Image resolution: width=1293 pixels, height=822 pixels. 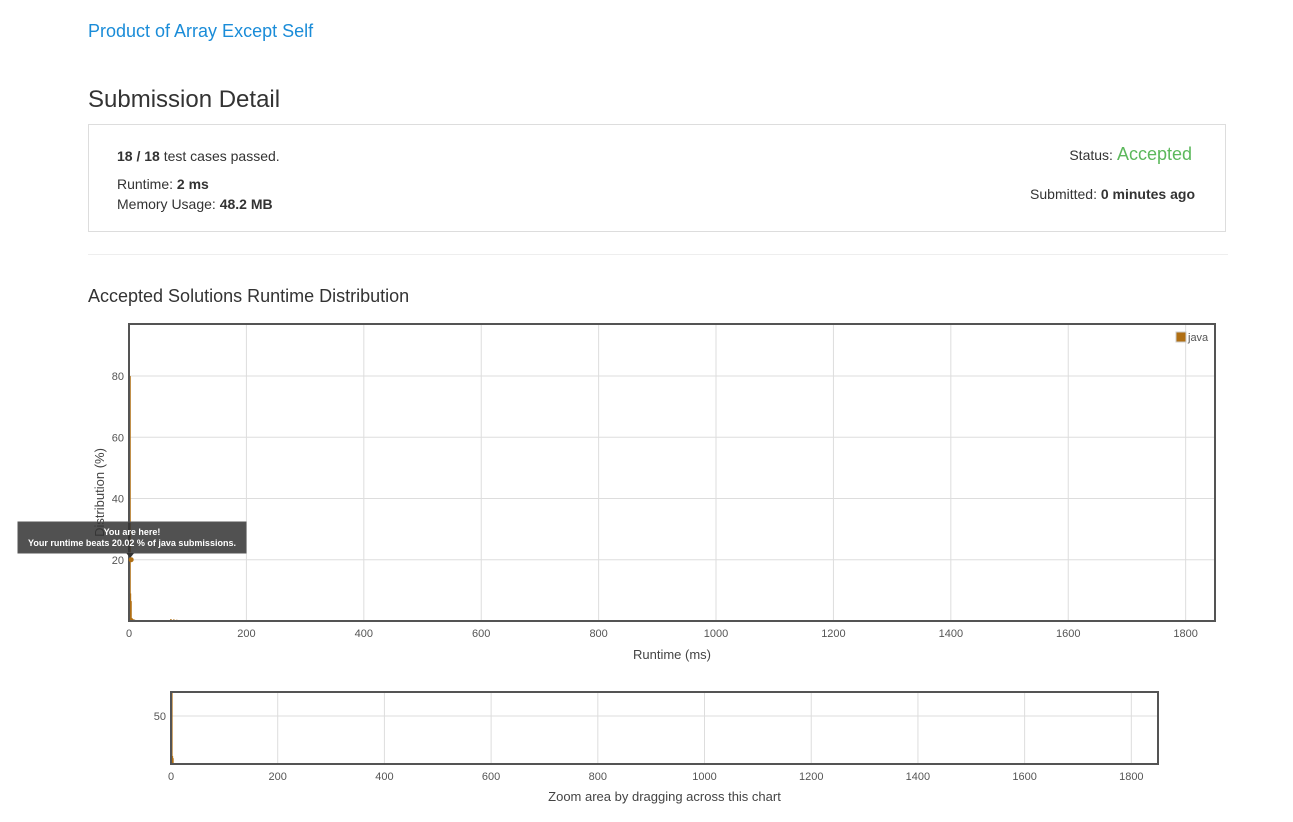 I want to click on legend-java-swatch, so click(x=1181, y=337).